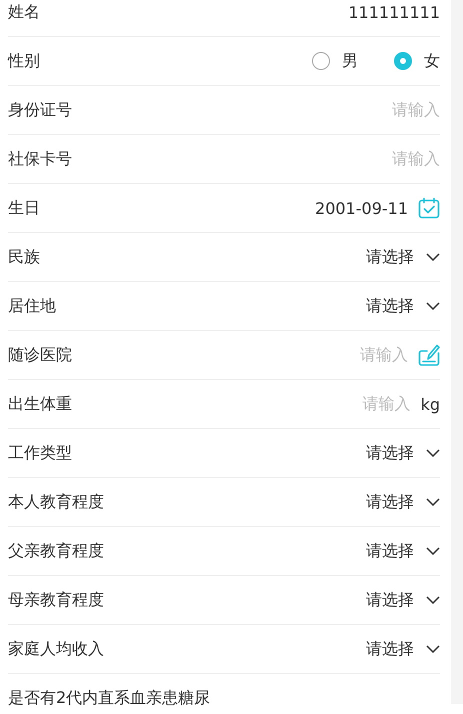 This screenshot has height=714, width=463. I want to click on calendar-icon, so click(429, 208).